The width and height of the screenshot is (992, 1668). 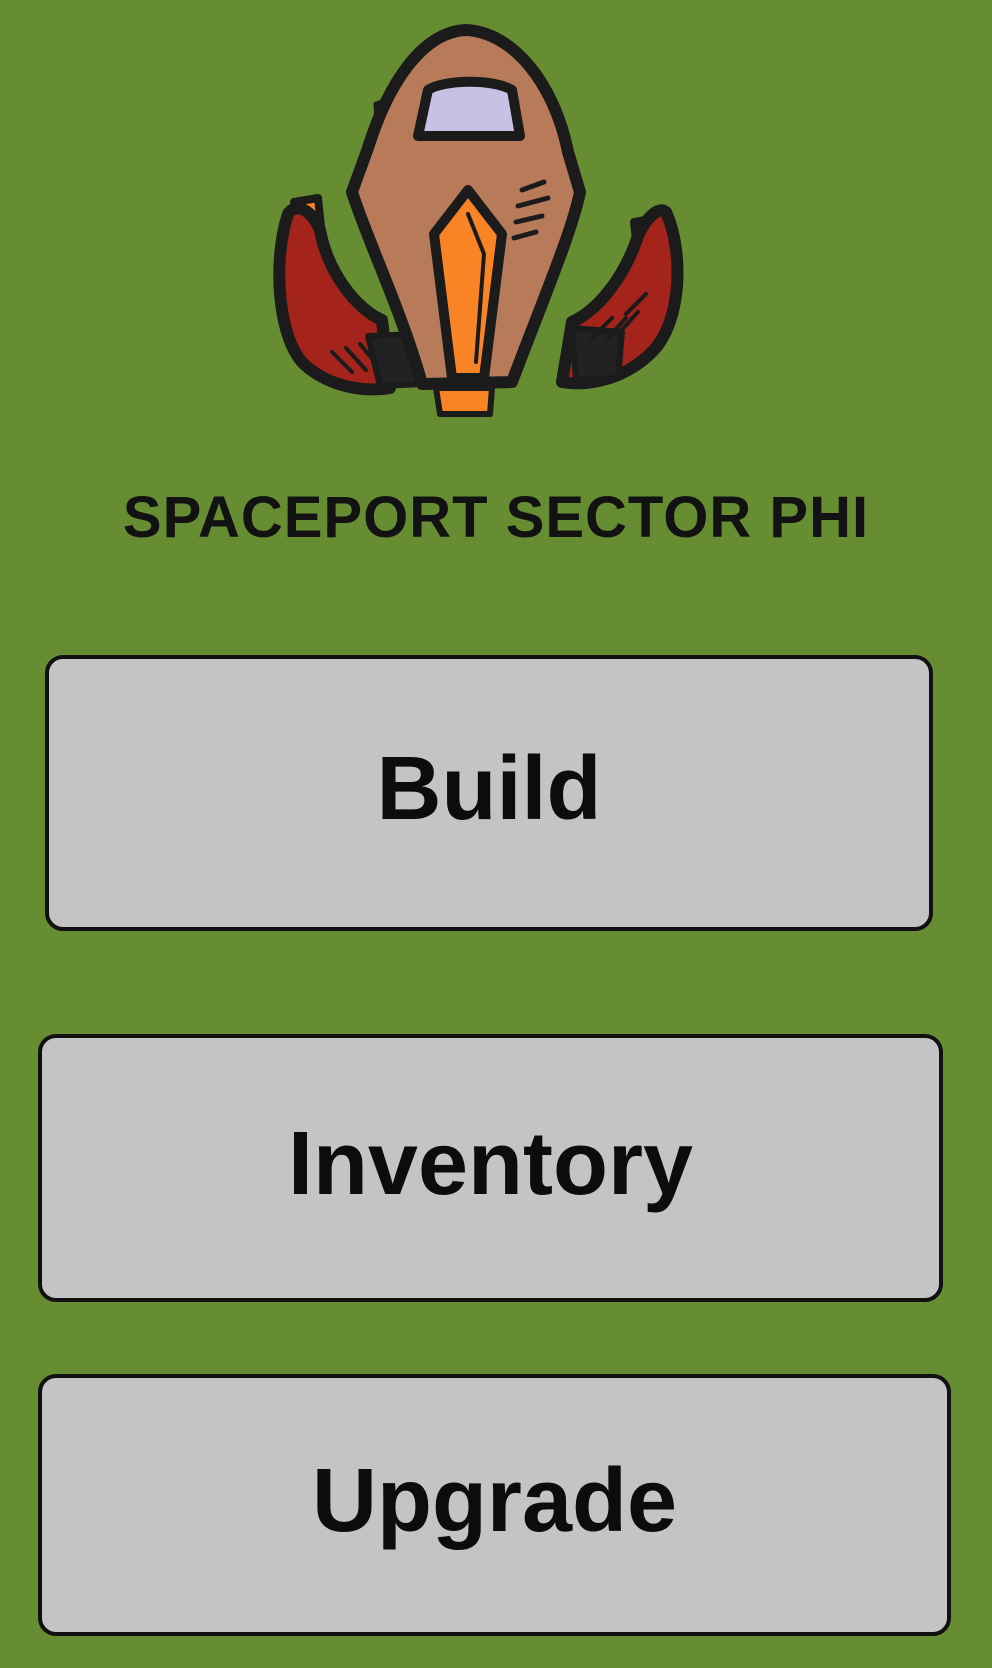 I want to click on build-button-label: Build, so click(x=489, y=789).